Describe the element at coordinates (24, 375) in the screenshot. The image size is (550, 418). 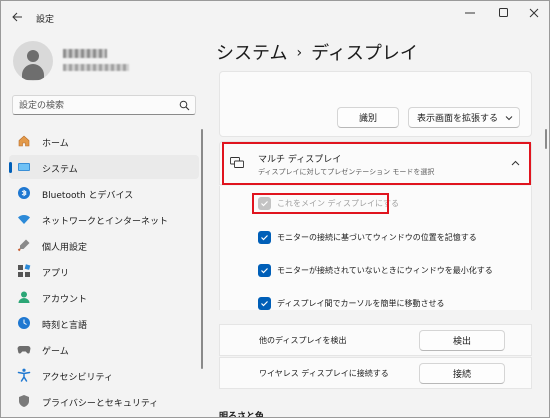
I see `accessibility-icon` at that location.